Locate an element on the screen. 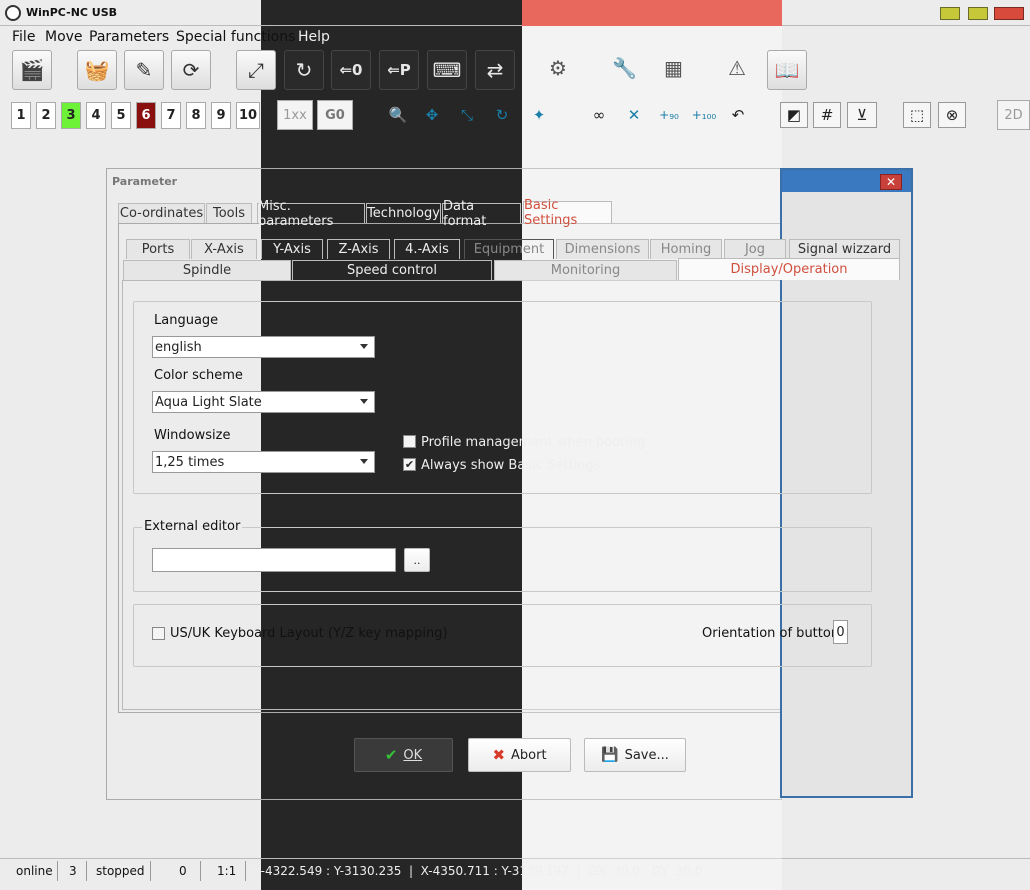 The image size is (1030, 890). undo-icon: ↶ is located at coordinates (738, 115).